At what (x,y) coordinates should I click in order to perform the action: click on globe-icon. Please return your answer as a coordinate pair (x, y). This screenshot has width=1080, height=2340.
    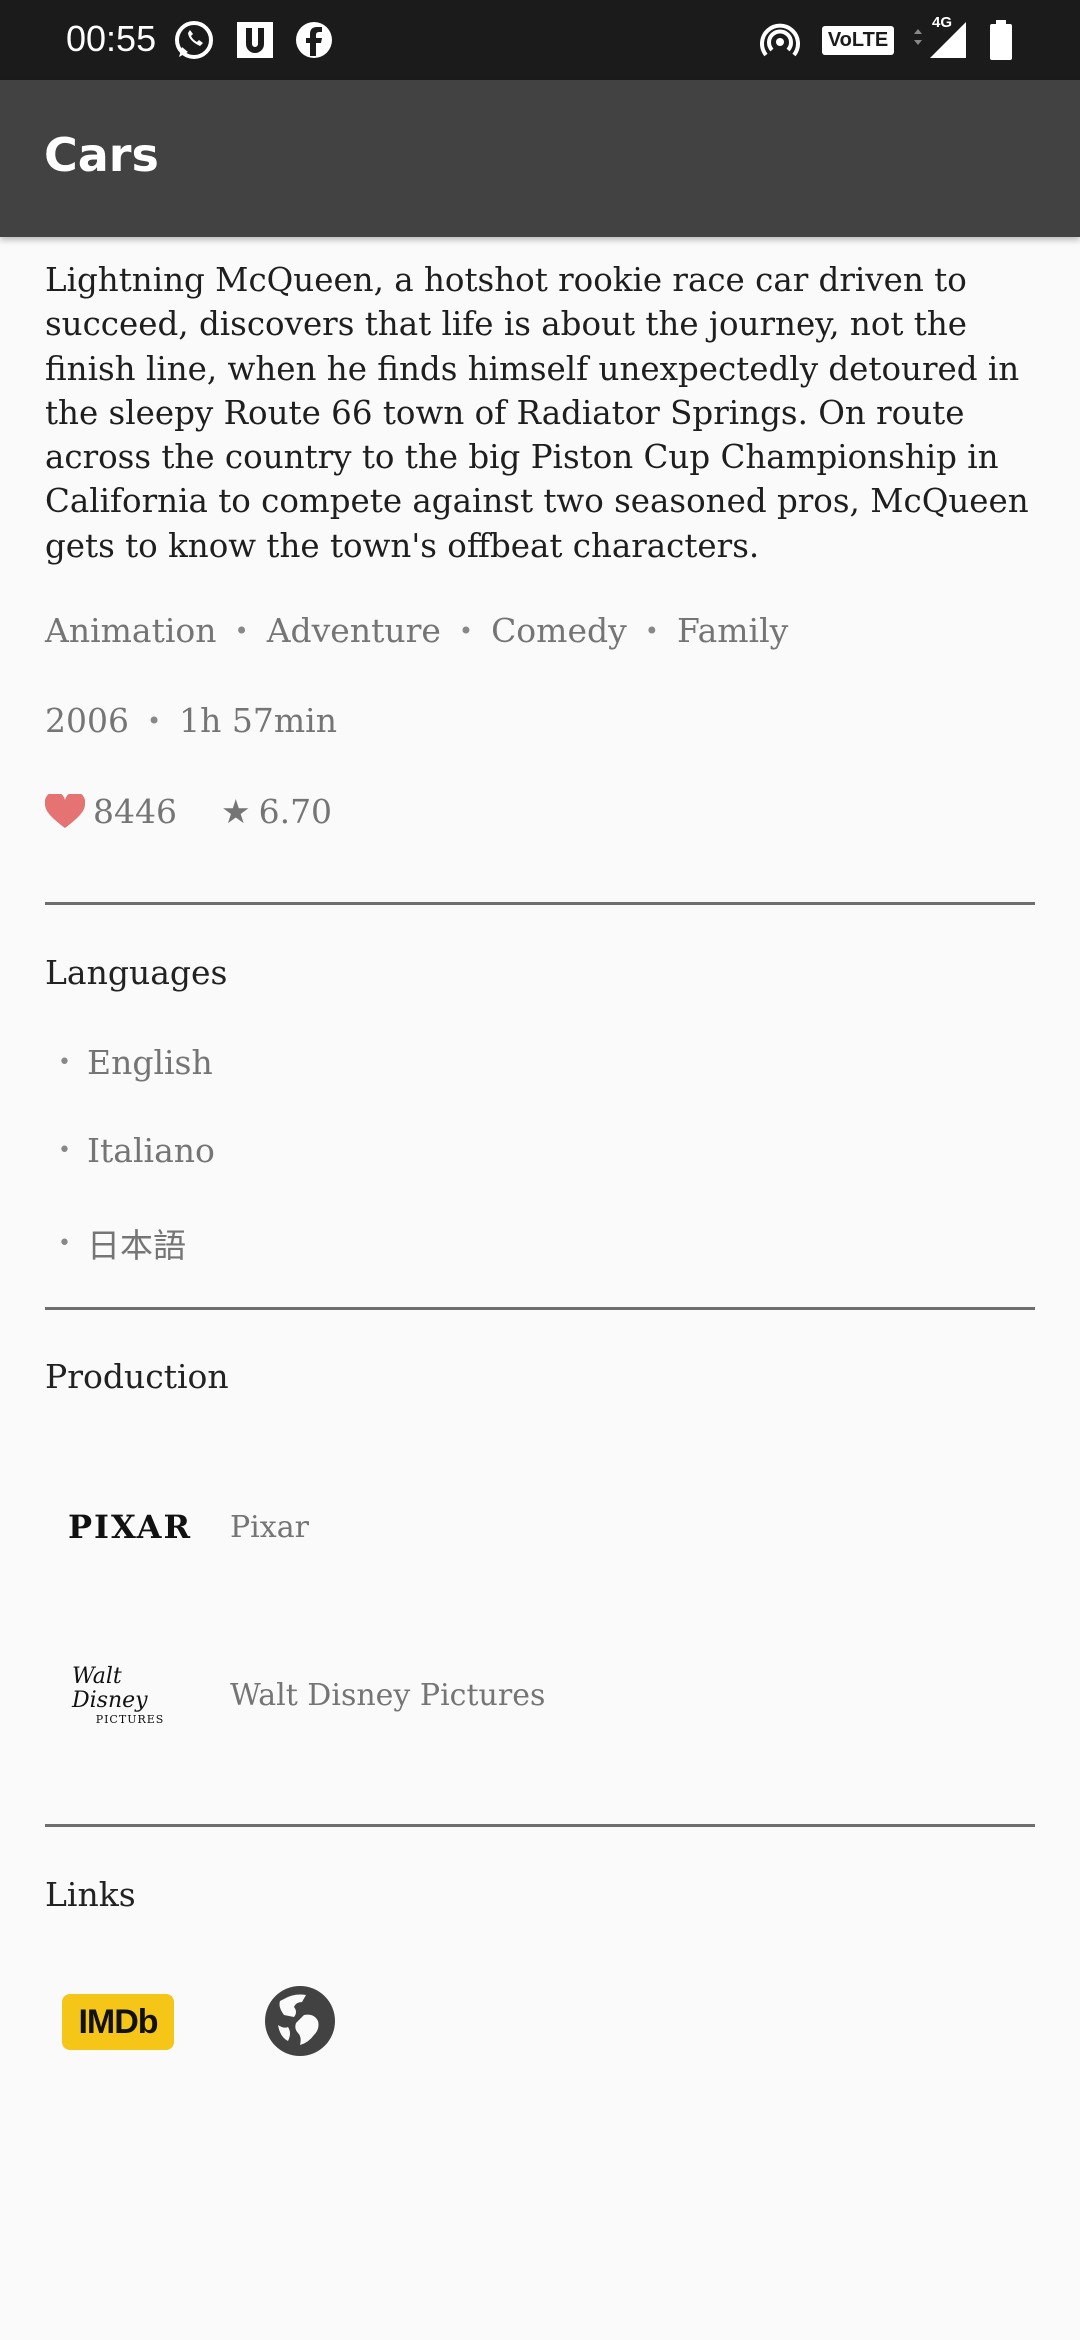
    Looking at the image, I should click on (300, 2021).